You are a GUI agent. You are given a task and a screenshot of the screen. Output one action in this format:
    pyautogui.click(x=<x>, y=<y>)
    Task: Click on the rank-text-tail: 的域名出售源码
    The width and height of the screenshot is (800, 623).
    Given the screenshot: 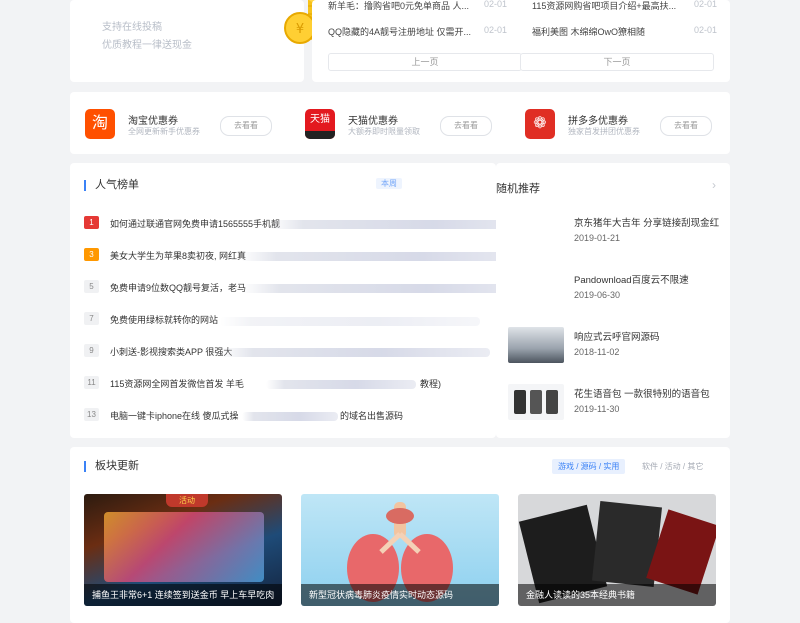 What is the action you would take?
    pyautogui.click(x=372, y=416)
    